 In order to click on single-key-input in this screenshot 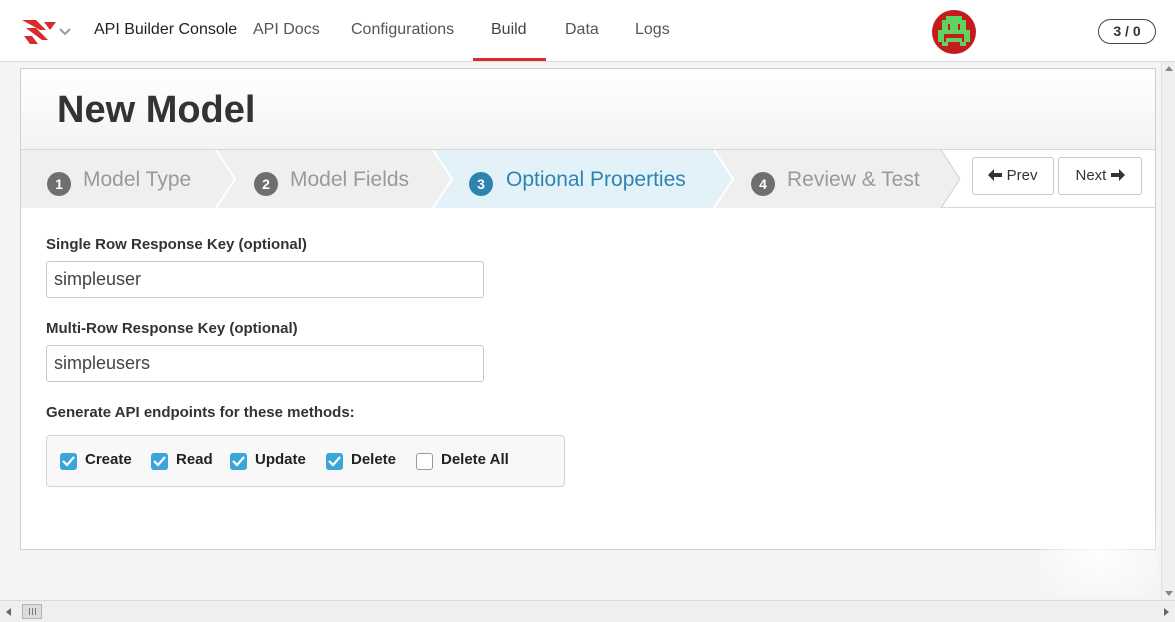, I will do `click(265, 279)`.